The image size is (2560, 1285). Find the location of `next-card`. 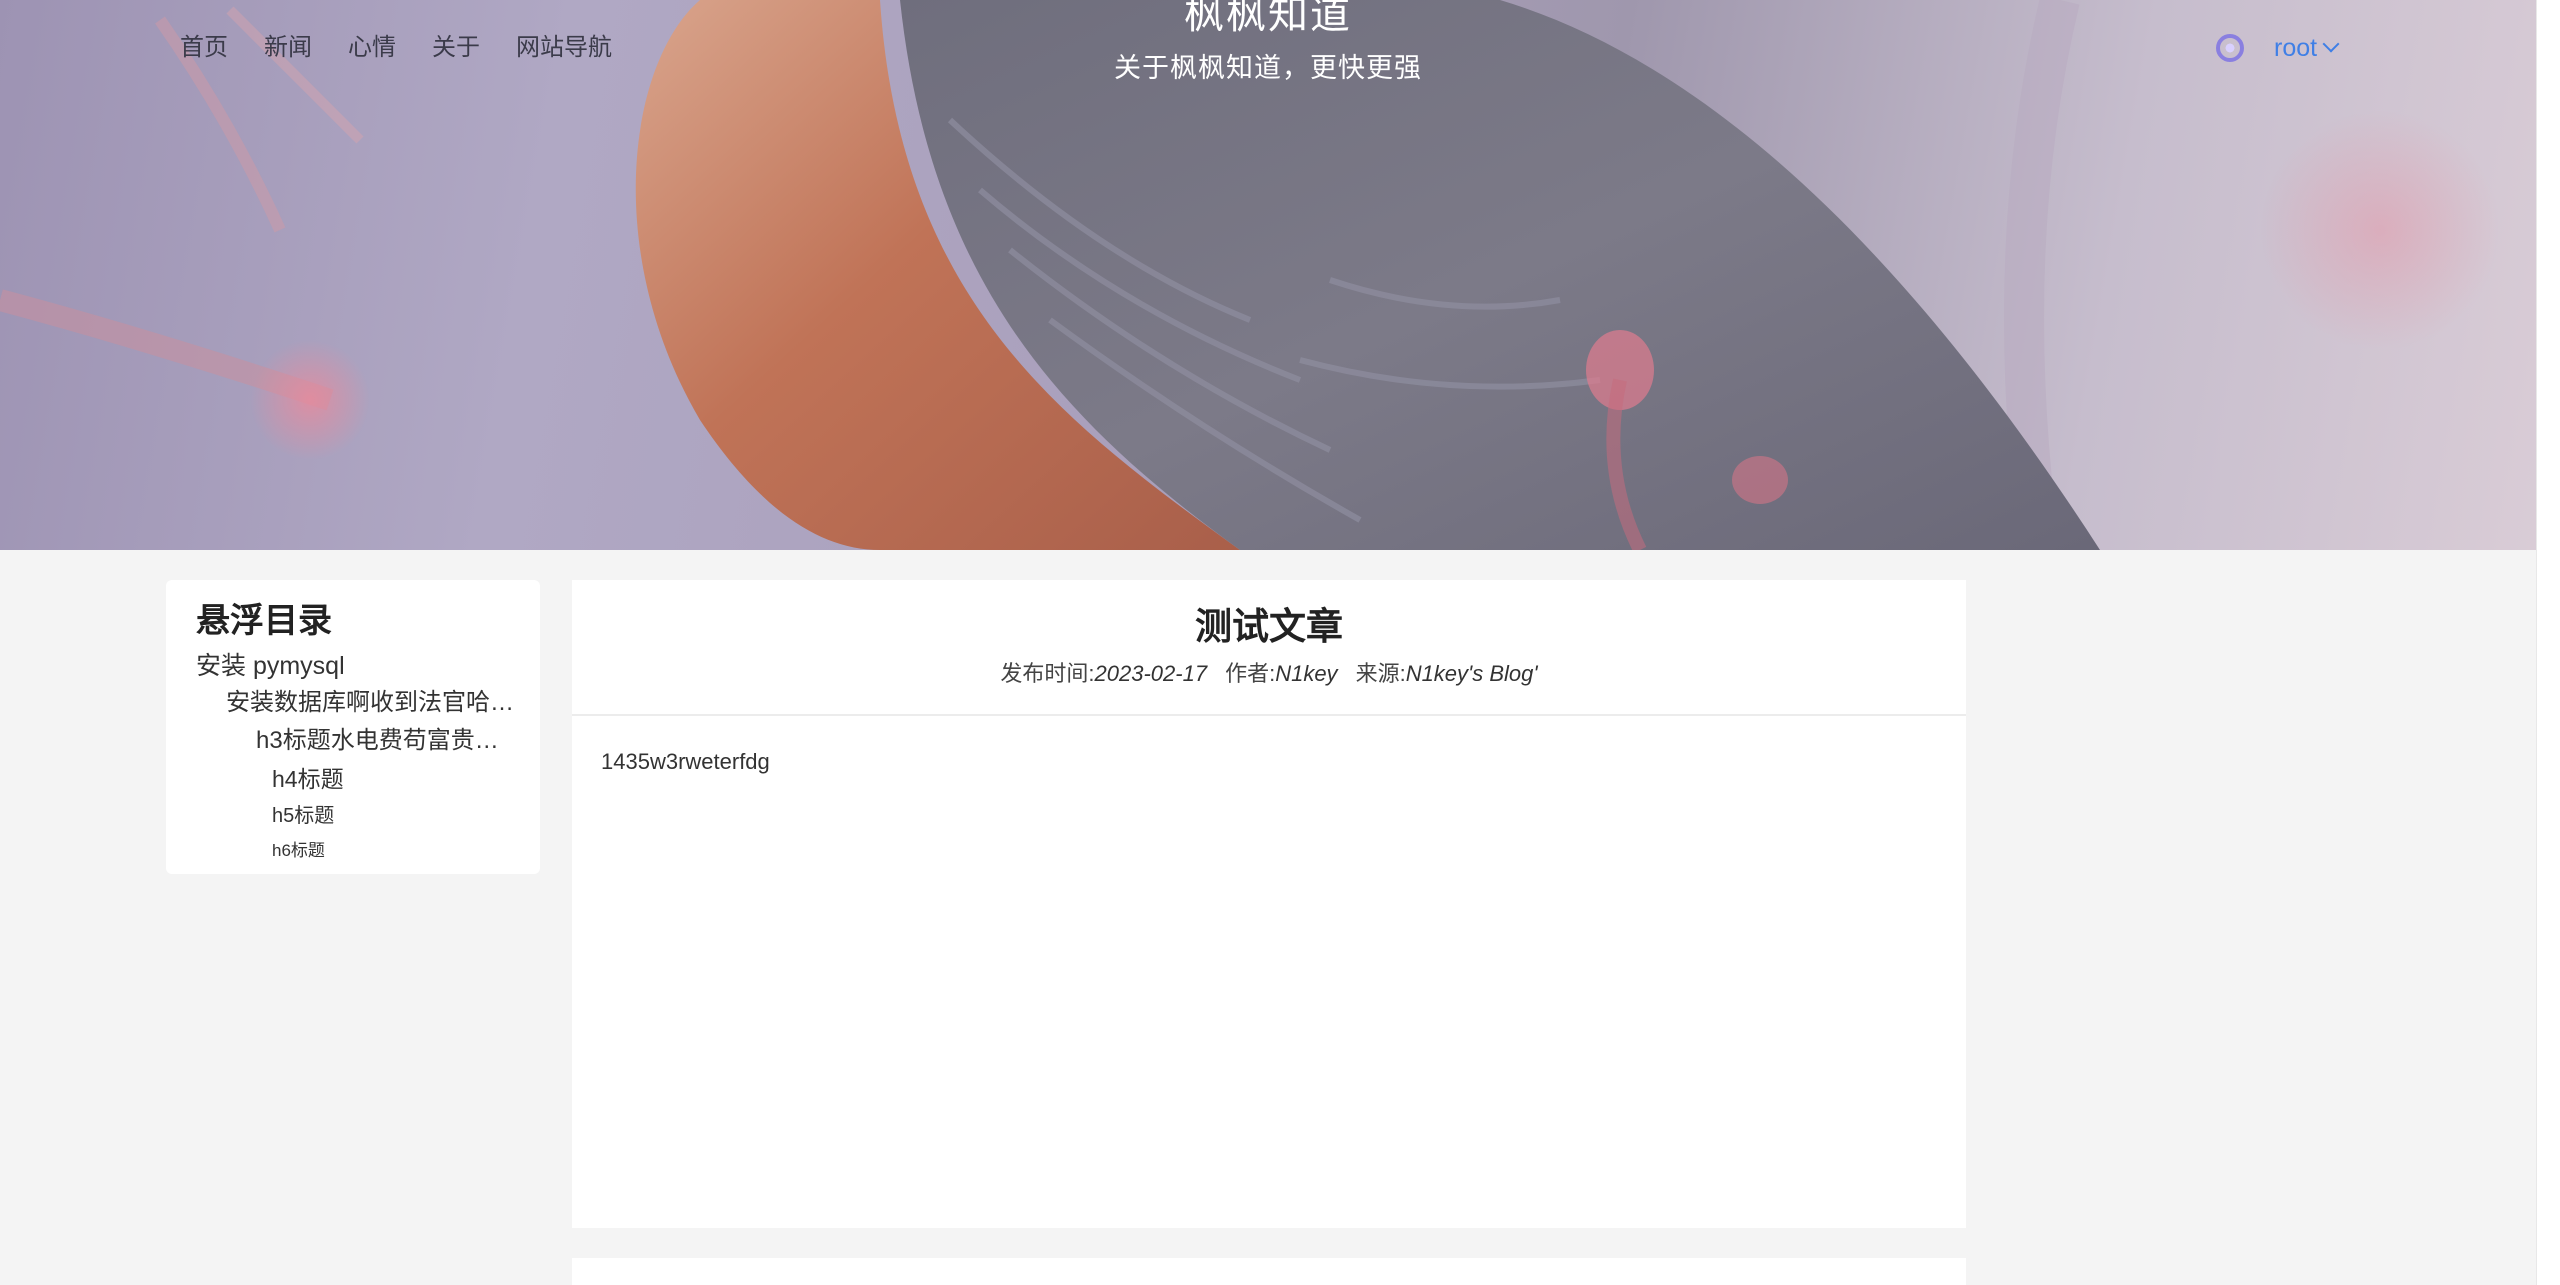

next-card is located at coordinates (1269, 1271).